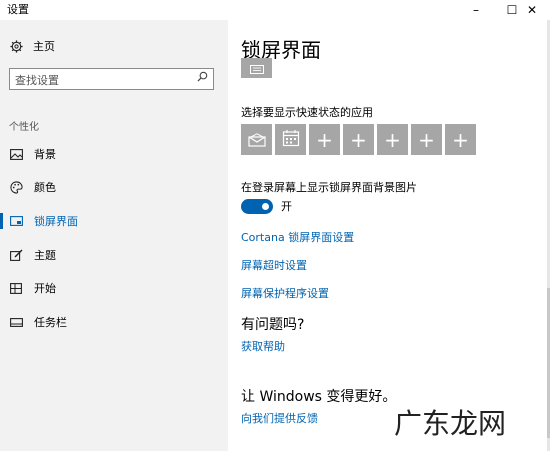 The width and height of the screenshot is (551, 451). What do you see at coordinates (450, 423) in the screenshot?
I see `watermark: 广东龙网` at bounding box center [450, 423].